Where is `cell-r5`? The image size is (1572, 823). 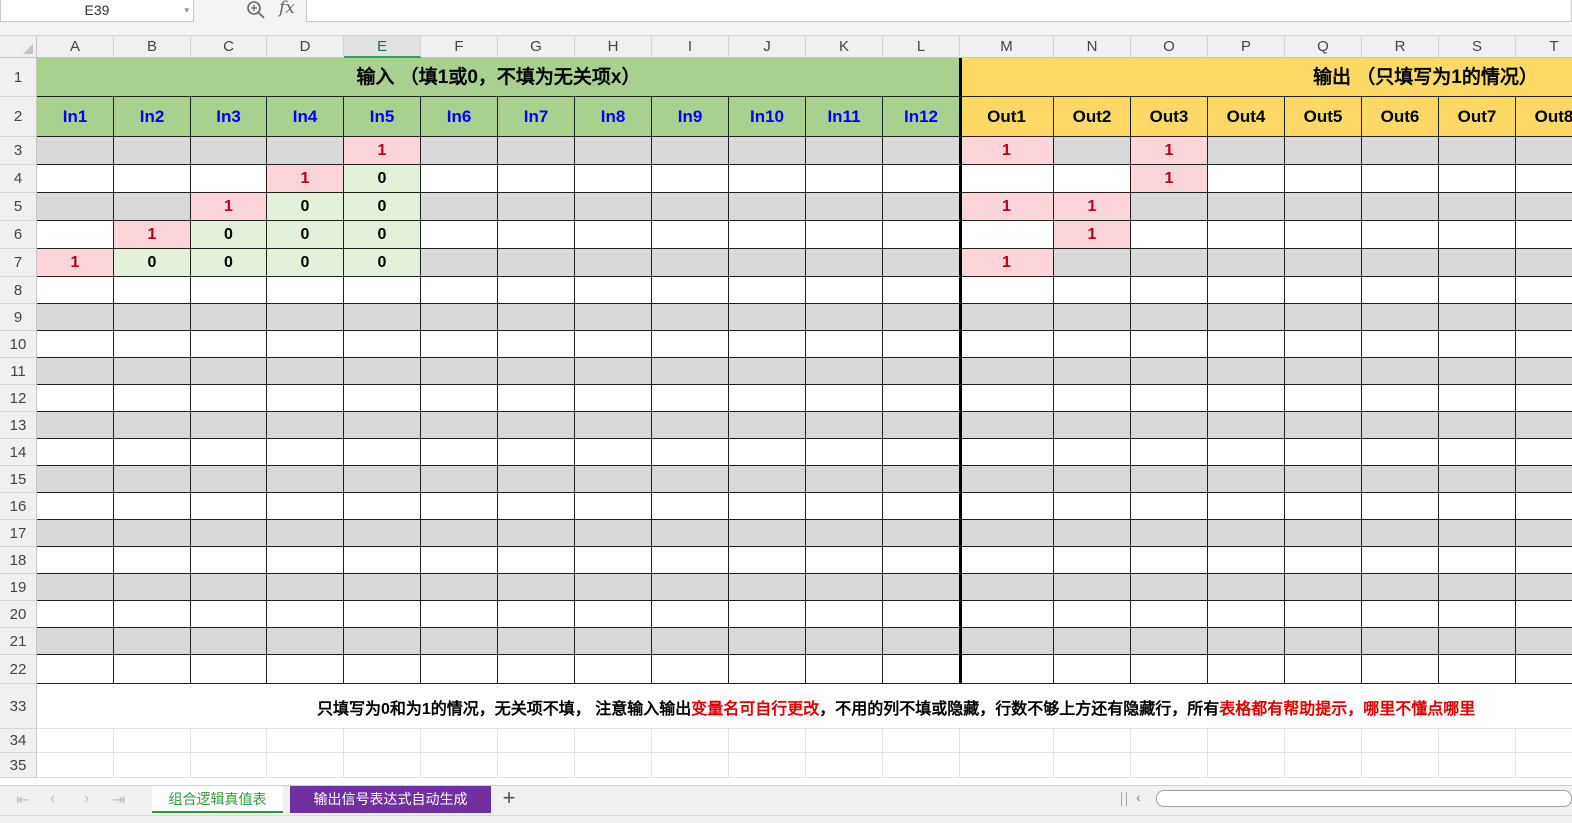 cell-r5 is located at coordinates (1400, 207).